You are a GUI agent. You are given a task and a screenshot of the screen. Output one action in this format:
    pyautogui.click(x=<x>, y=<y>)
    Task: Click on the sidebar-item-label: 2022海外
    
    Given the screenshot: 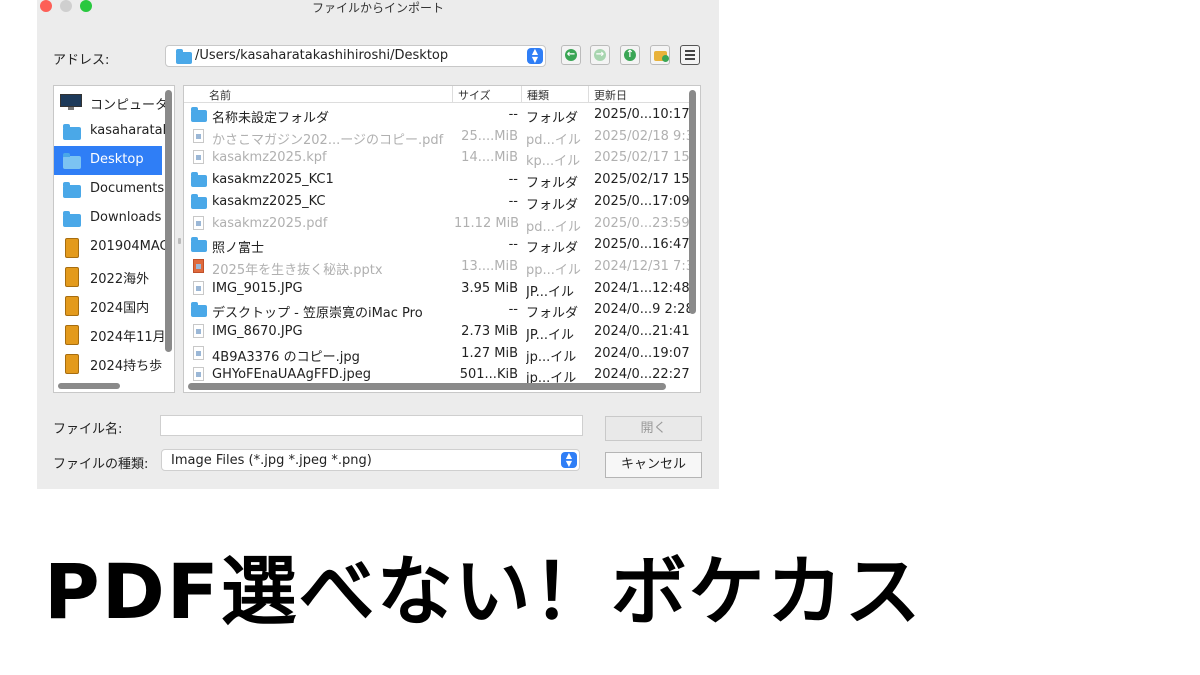 What is the action you would take?
    pyautogui.click(x=120, y=279)
    